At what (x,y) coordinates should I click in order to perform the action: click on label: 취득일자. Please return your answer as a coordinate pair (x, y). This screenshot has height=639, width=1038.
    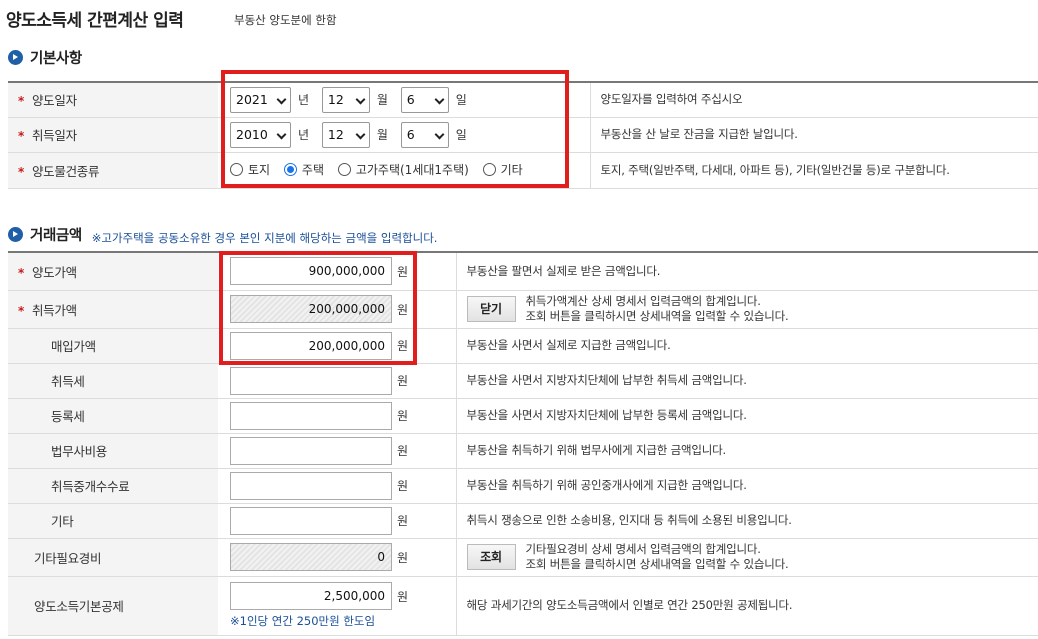
    Looking at the image, I should click on (54, 135).